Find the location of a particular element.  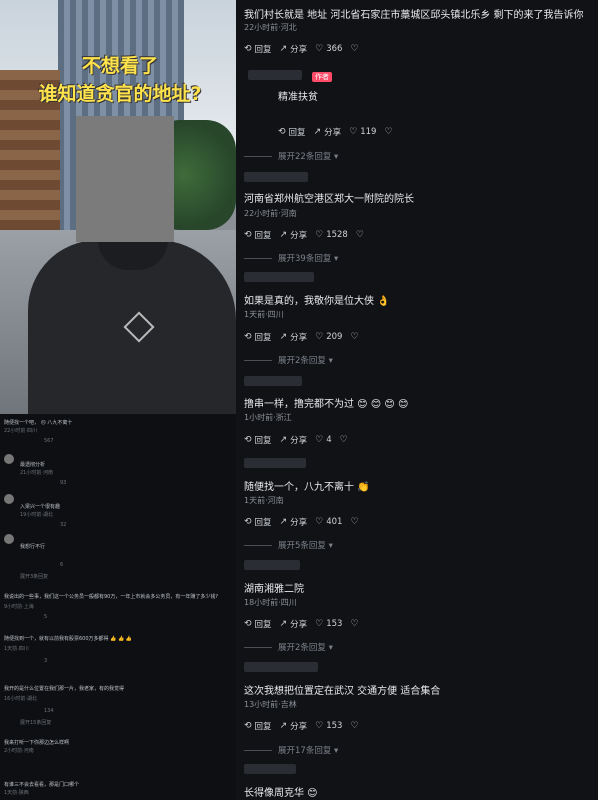

comment-text: 随便找一个，八九不离十 👏 is located at coordinates (307, 487).